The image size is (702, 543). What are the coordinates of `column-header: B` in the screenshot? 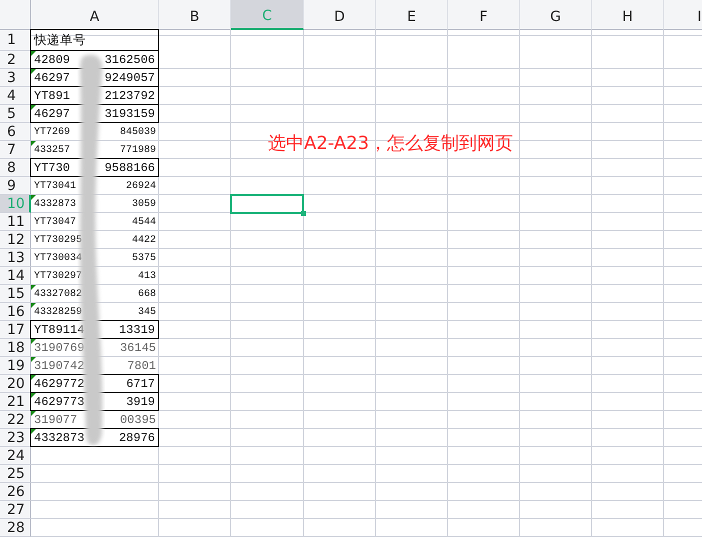 It's located at (195, 15).